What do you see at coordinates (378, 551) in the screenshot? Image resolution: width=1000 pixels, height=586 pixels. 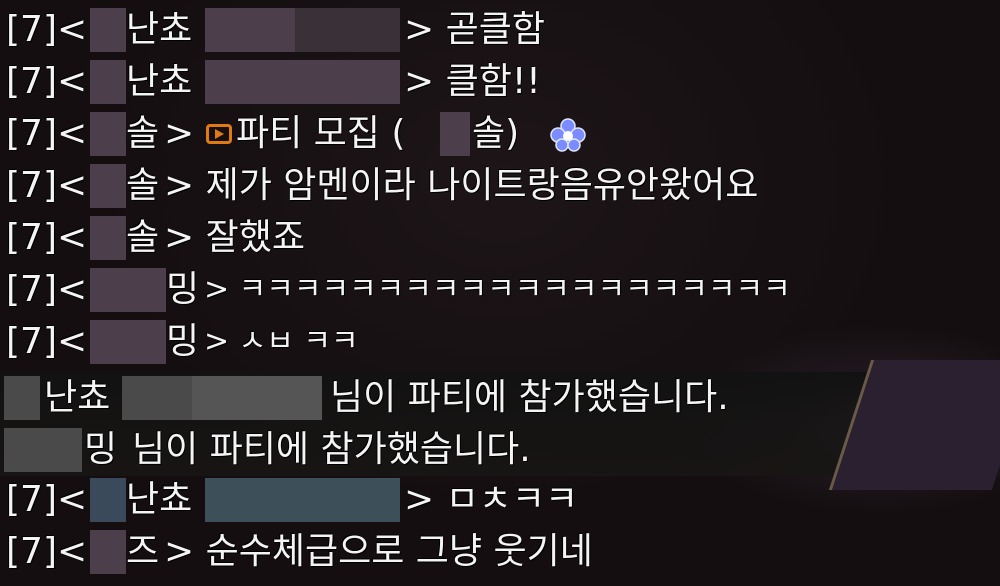 I see `chat-message: > 순수체급으로 그냥 웃기네` at bounding box center [378, 551].